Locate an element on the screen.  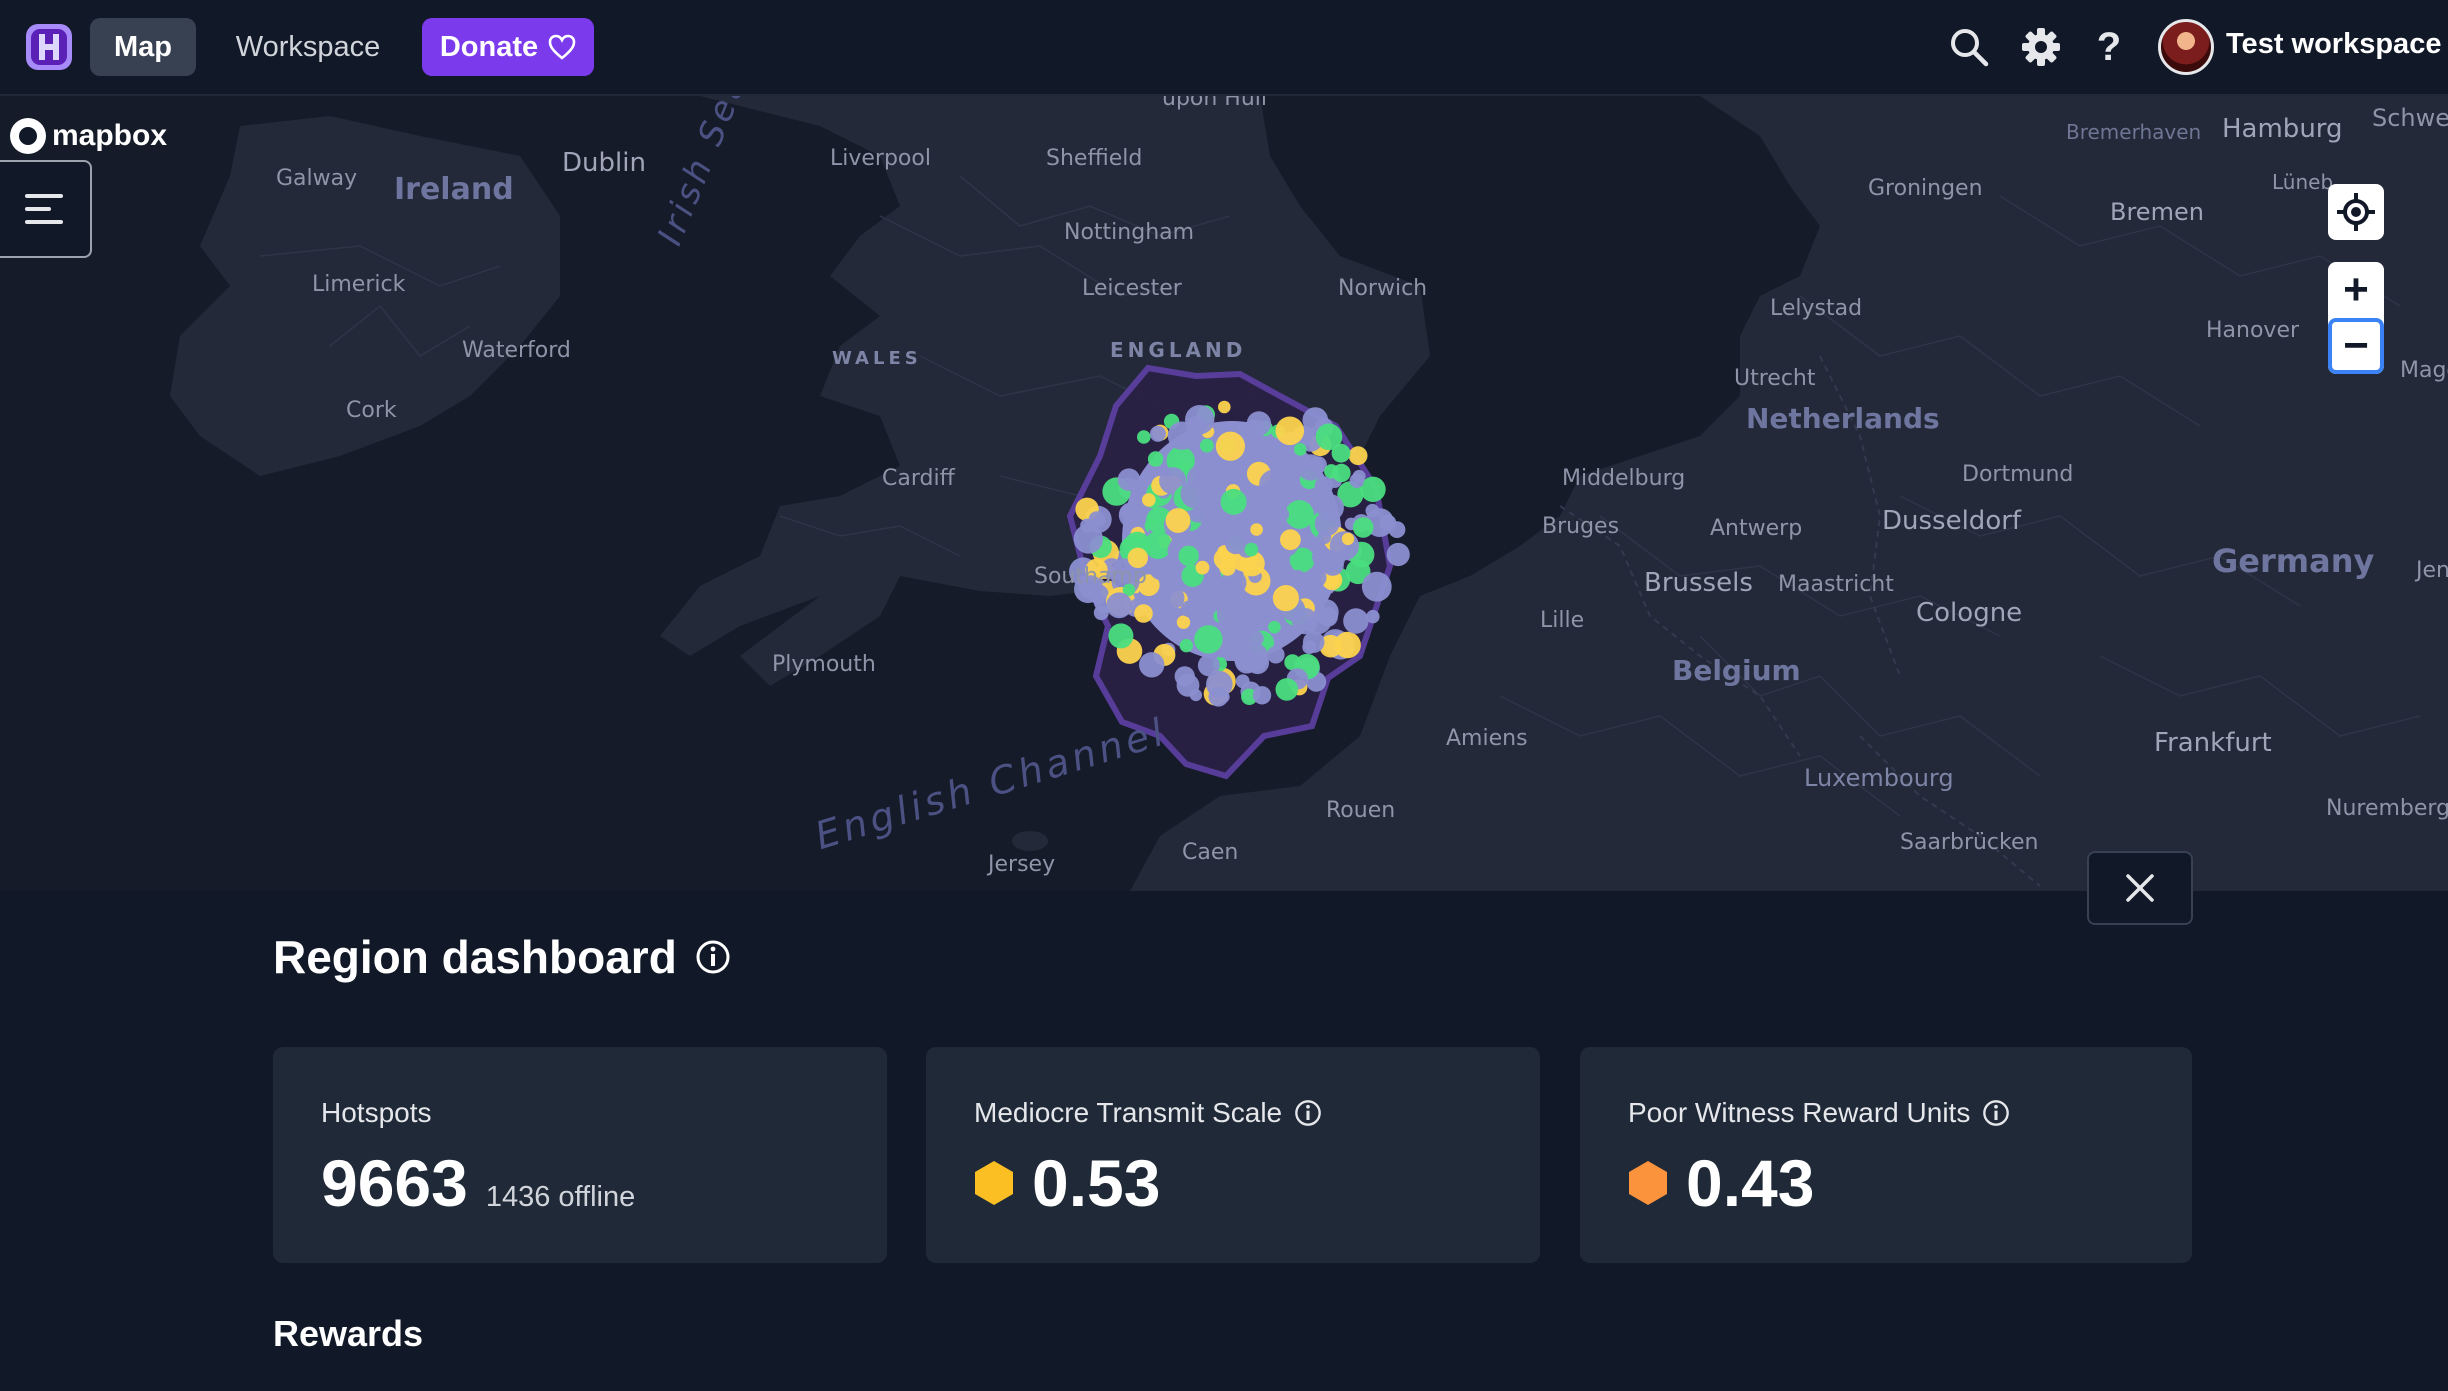
map-label: Southamp is located at coordinates (1090, 576).